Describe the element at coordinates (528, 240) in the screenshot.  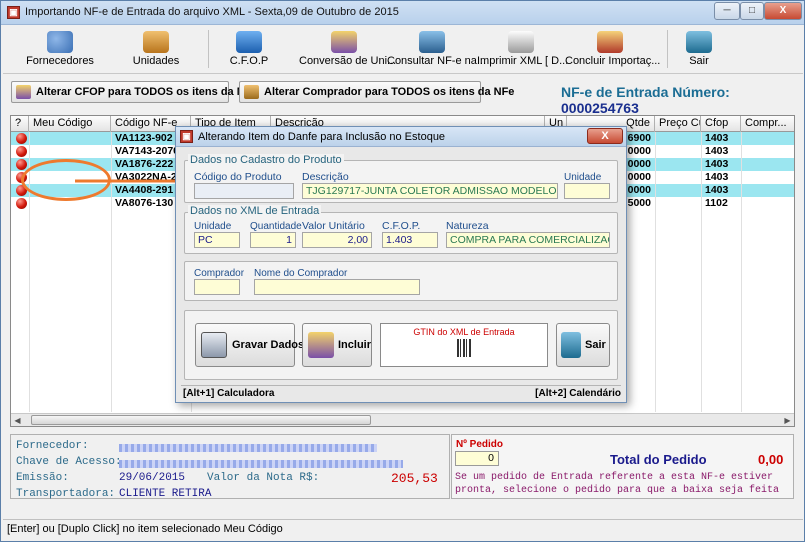
I see `natureza-input: COMPRA PARA COMERCIALIZACAO` at that location.